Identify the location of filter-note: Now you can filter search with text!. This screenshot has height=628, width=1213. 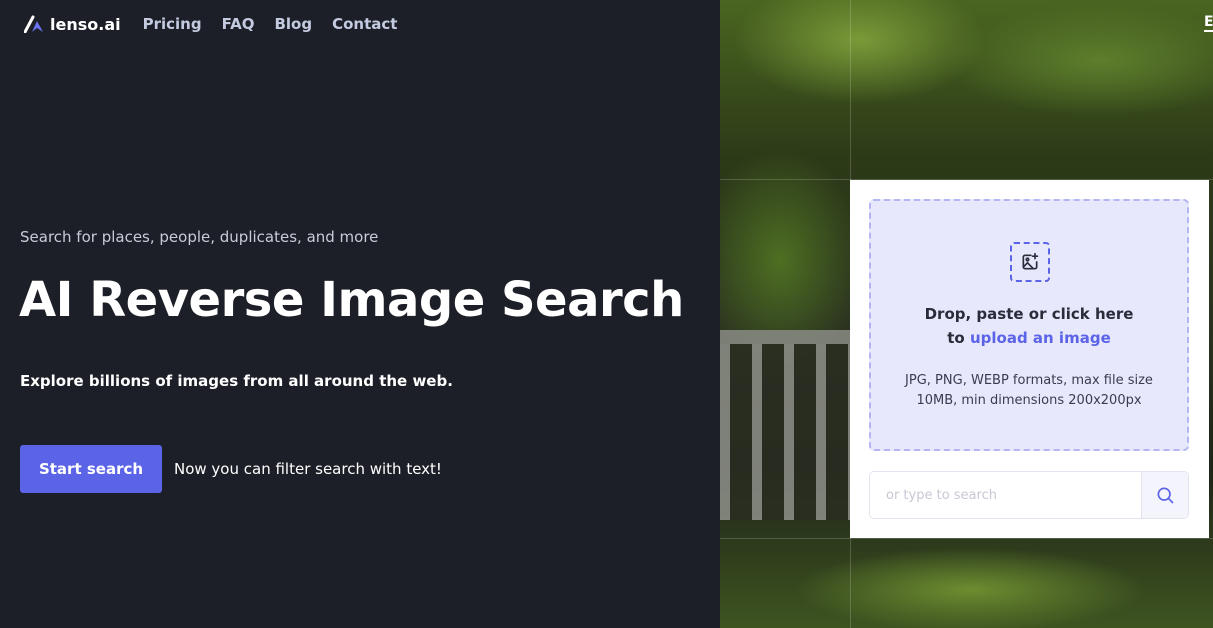
(308, 469).